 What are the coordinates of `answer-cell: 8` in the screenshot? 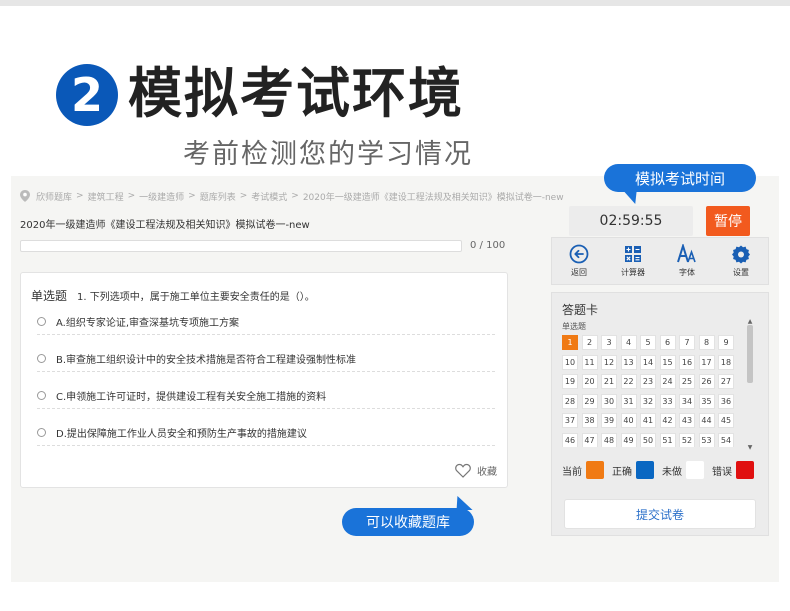 It's located at (706, 342).